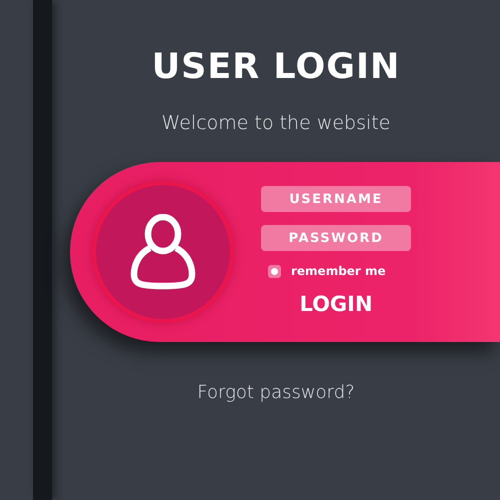  Describe the element at coordinates (336, 199) in the screenshot. I see `input-field: USERNAME` at that location.